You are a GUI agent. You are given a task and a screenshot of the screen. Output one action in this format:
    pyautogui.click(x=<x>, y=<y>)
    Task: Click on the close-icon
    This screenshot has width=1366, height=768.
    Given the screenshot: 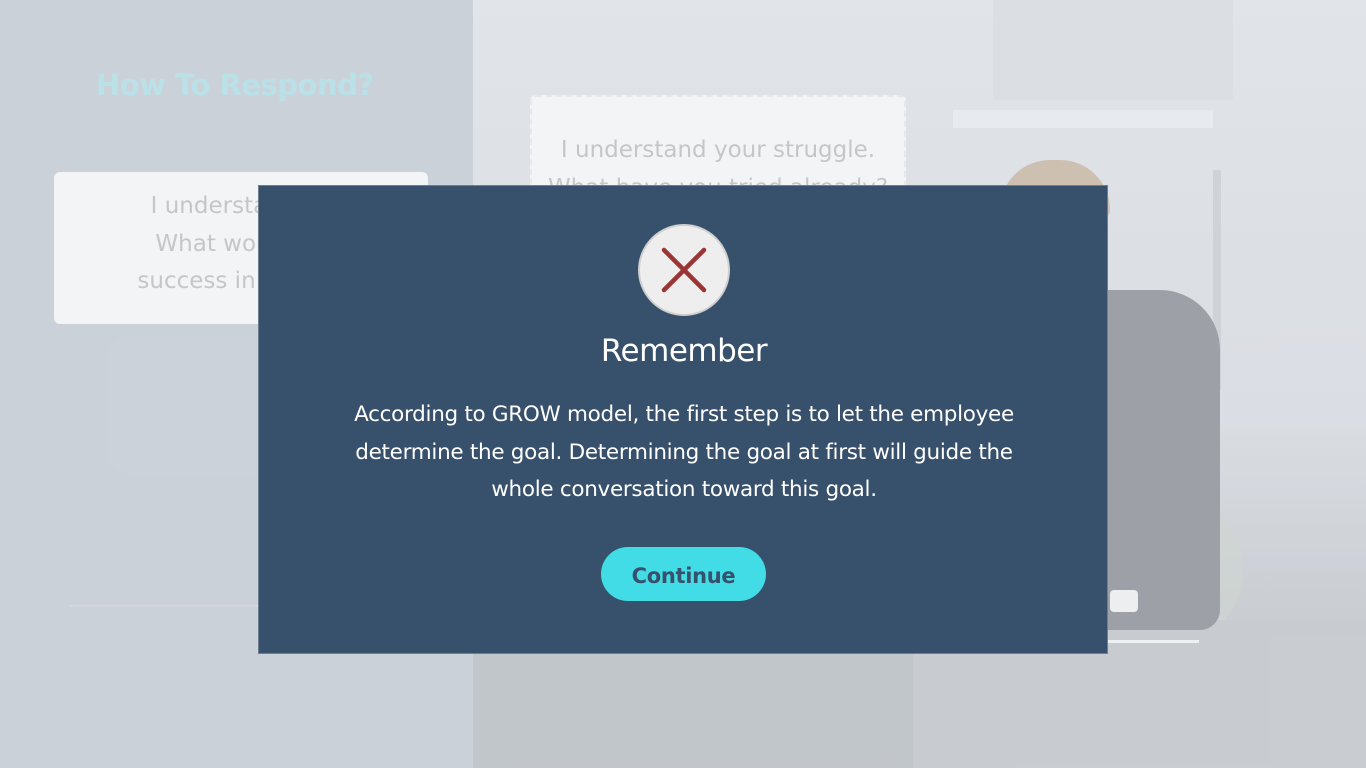 What is the action you would take?
    pyautogui.click(x=684, y=270)
    